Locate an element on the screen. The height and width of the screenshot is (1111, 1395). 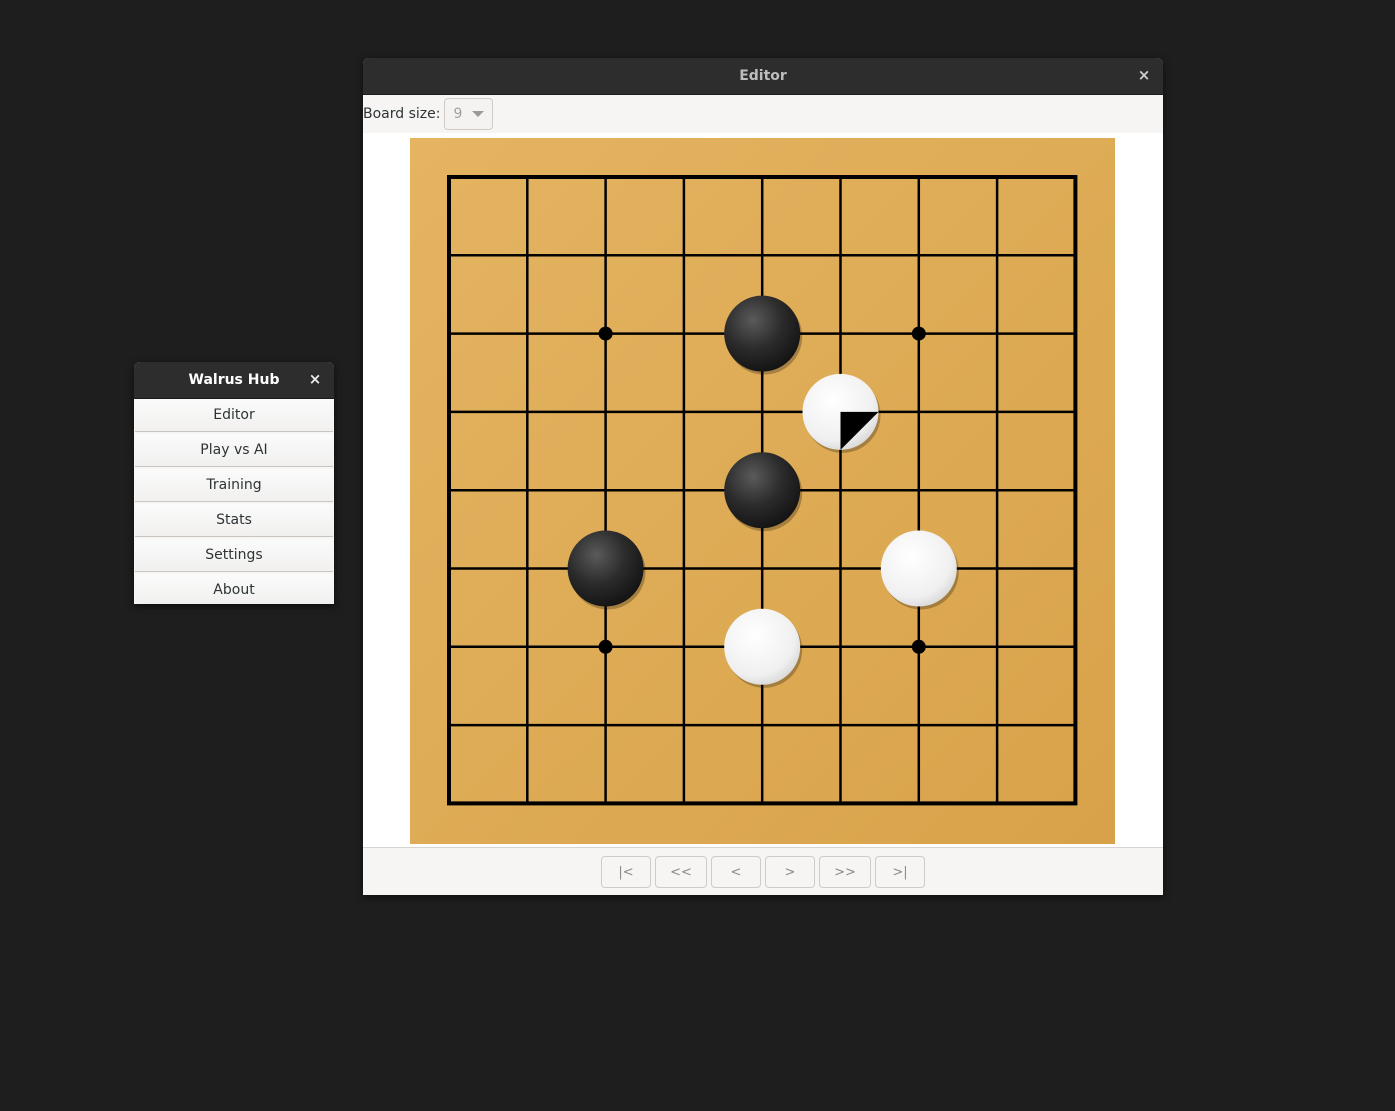
editor-close-icon: × is located at coordinates (1144, 75).